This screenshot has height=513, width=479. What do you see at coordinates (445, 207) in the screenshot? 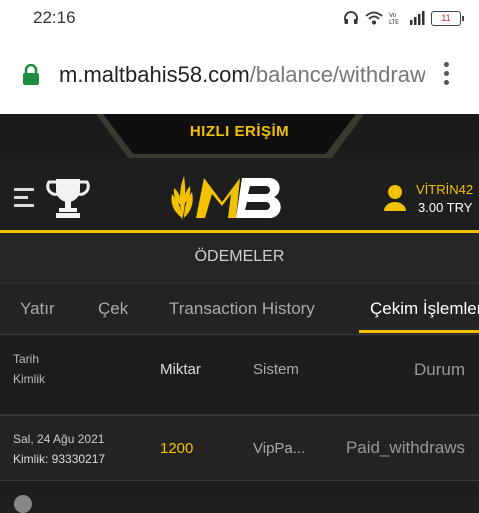
I see `balance-amount: 3.00 TRY` at bounding box center [445, 207].